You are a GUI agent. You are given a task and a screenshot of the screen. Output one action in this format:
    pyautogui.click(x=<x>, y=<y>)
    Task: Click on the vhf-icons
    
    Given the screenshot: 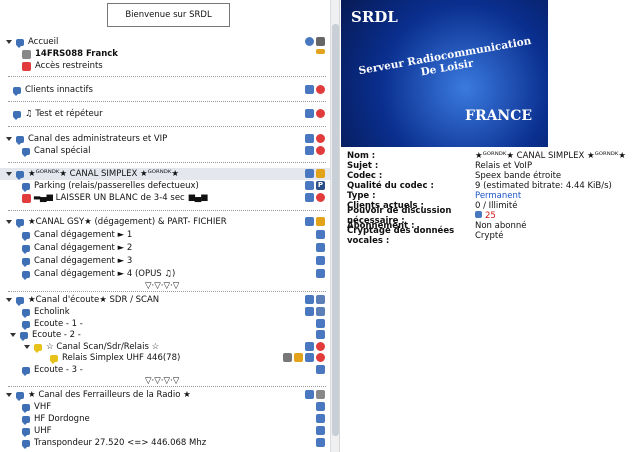 What is the action you would take?
    pyautogui.click(x=320, y=406)
    